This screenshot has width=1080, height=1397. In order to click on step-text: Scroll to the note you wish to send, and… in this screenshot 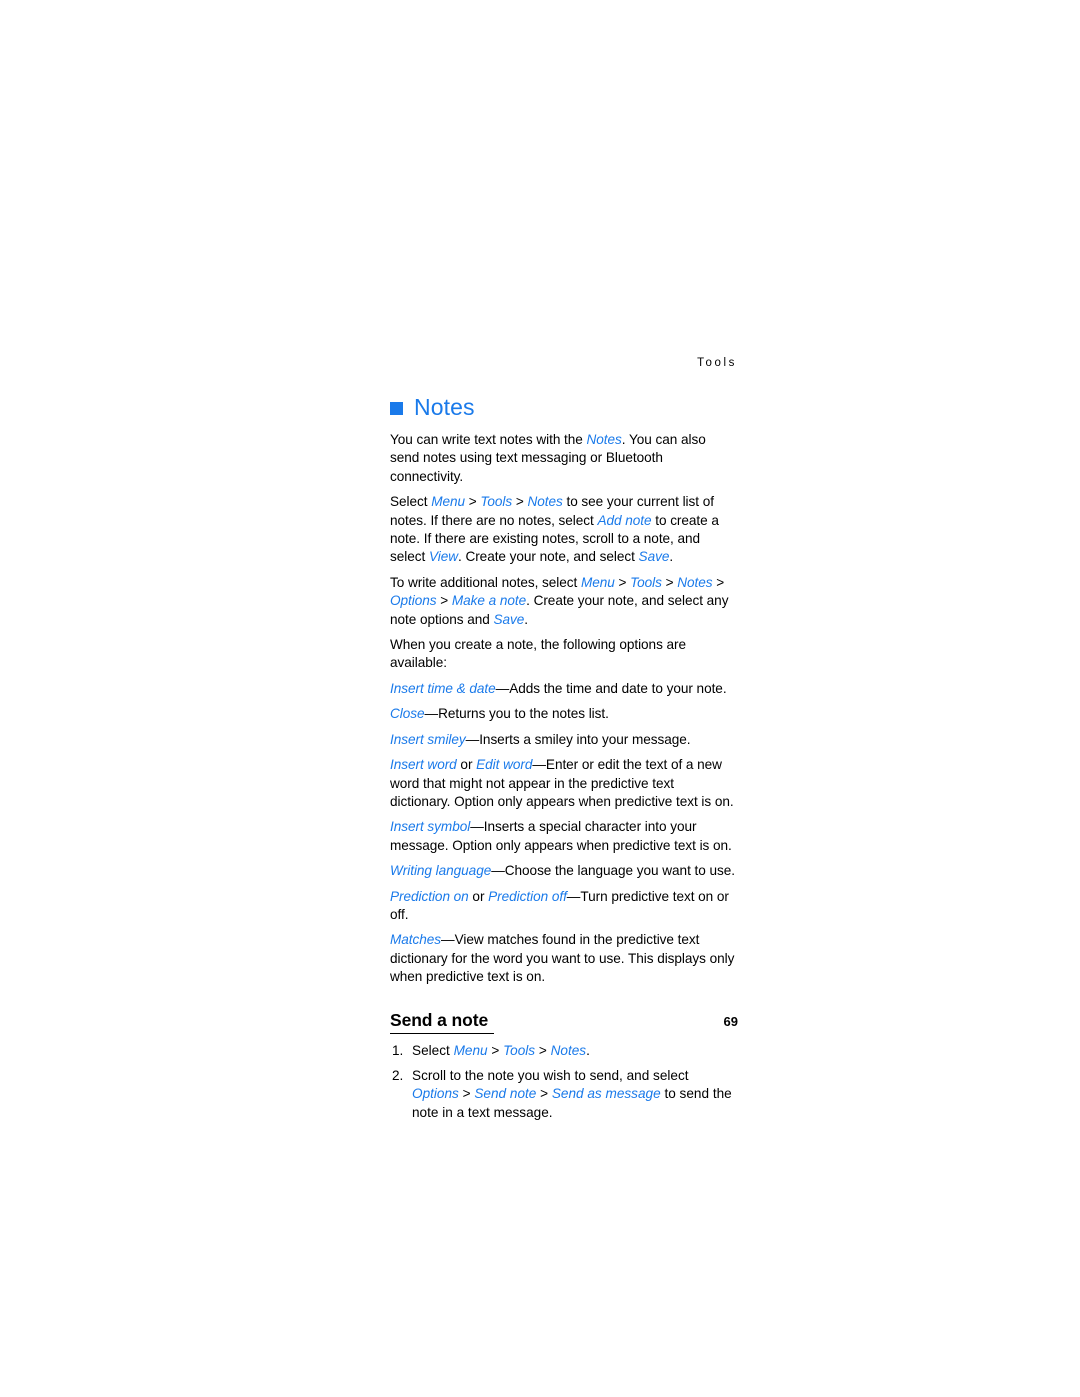, I will do `click(572, 1094)`.